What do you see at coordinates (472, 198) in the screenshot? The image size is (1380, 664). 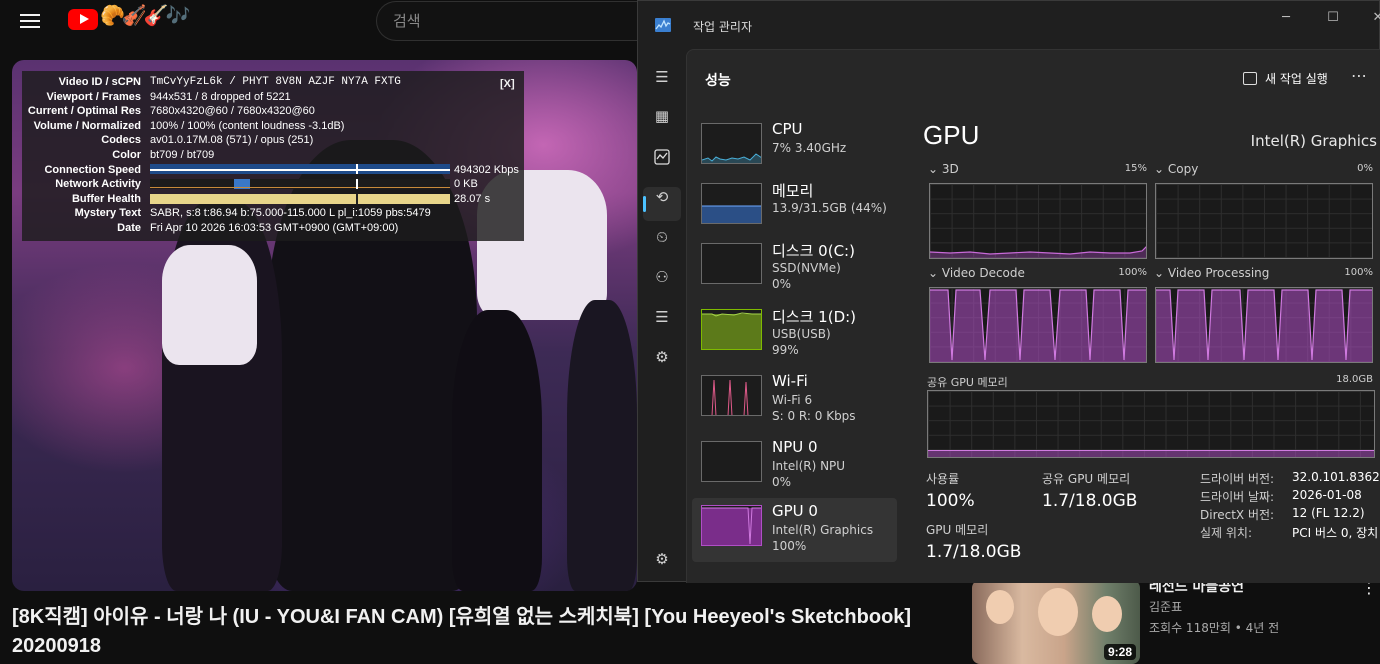 I see `stats-value: 28.07 s` at bounding box center [472, 198].